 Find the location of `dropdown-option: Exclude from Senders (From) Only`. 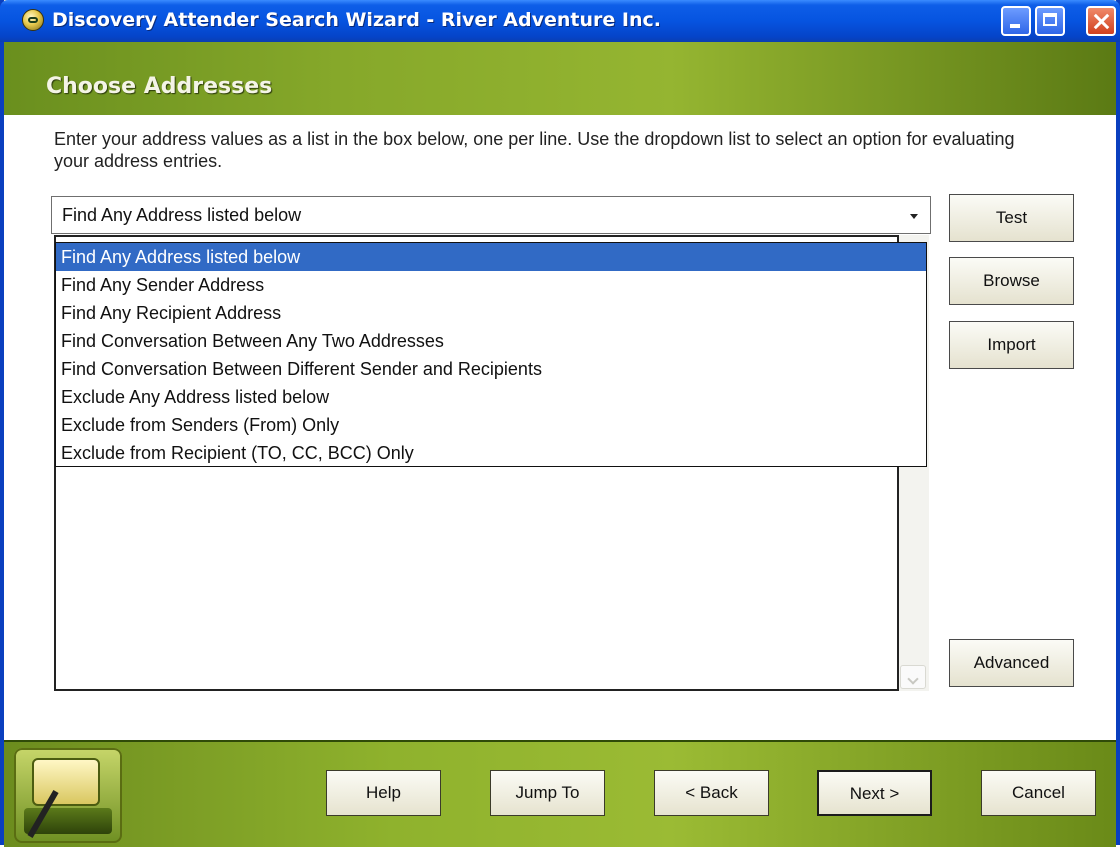

dropdown-option: Exclude from Senders (From) Only is located at coordinates (491, 425).